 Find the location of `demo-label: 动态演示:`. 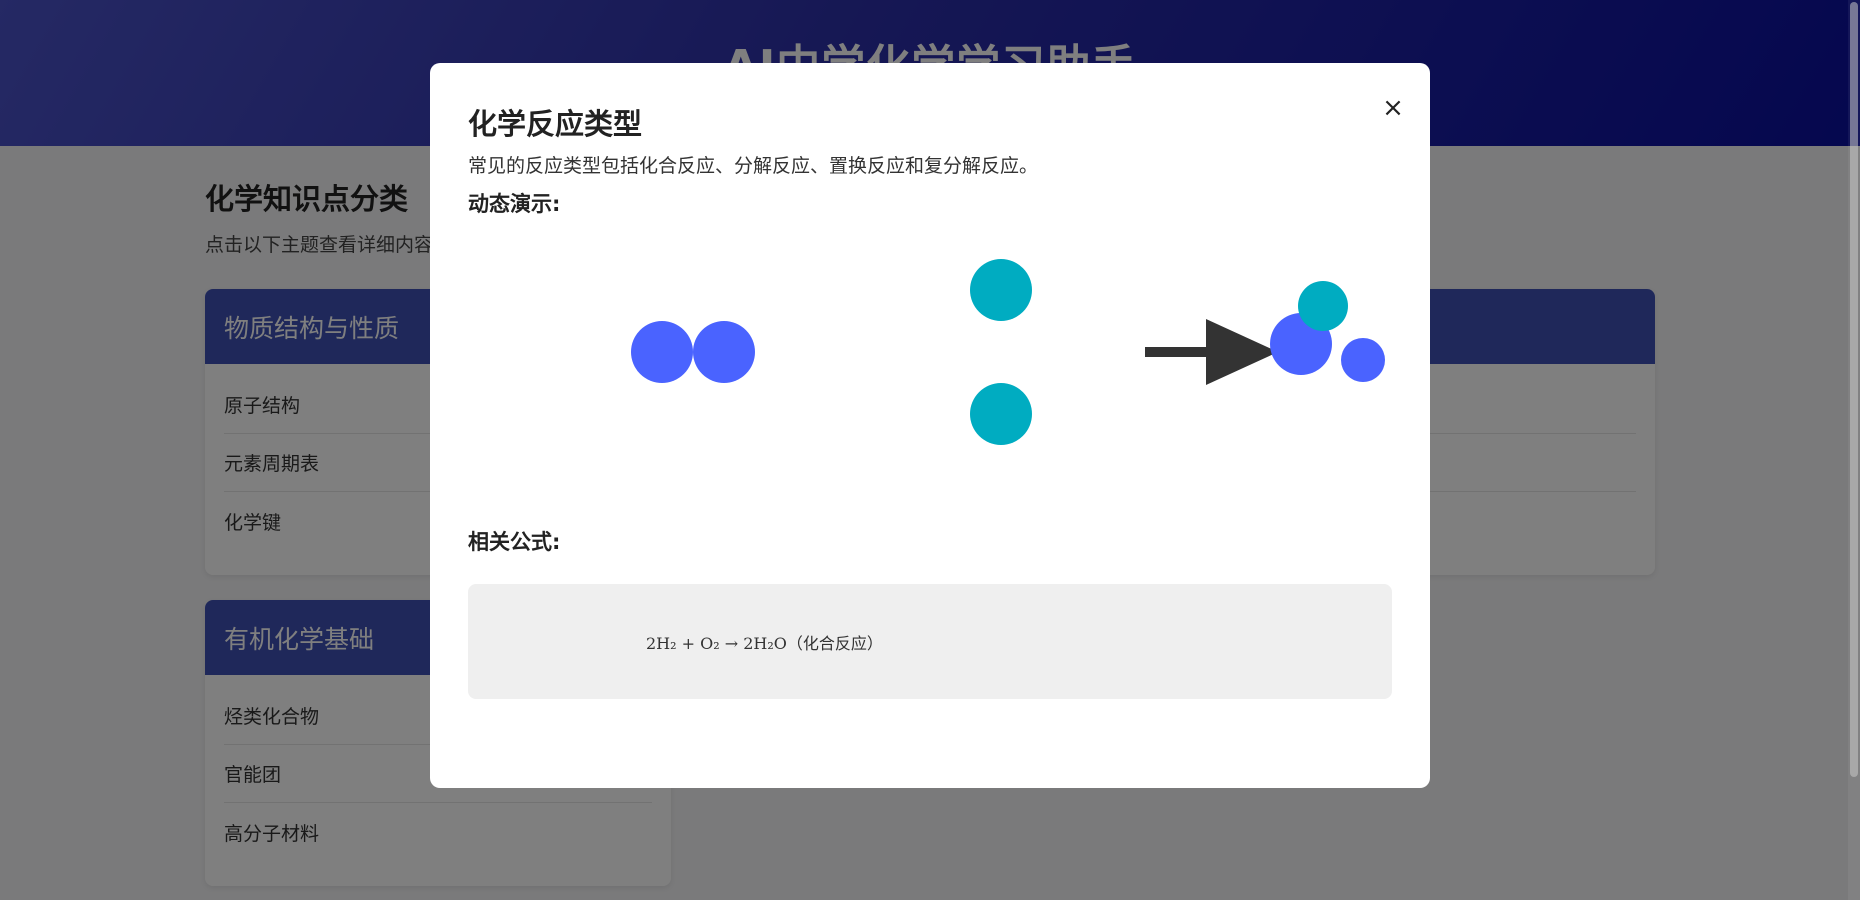

demo-label: 动态演示: is located at coordinates (514, 204).